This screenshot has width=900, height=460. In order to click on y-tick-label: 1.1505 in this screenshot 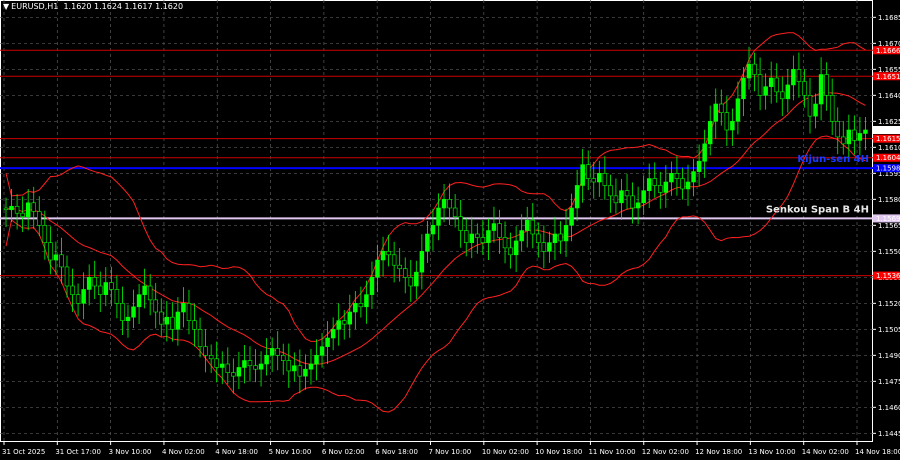, I will do `click(889, 330)`.